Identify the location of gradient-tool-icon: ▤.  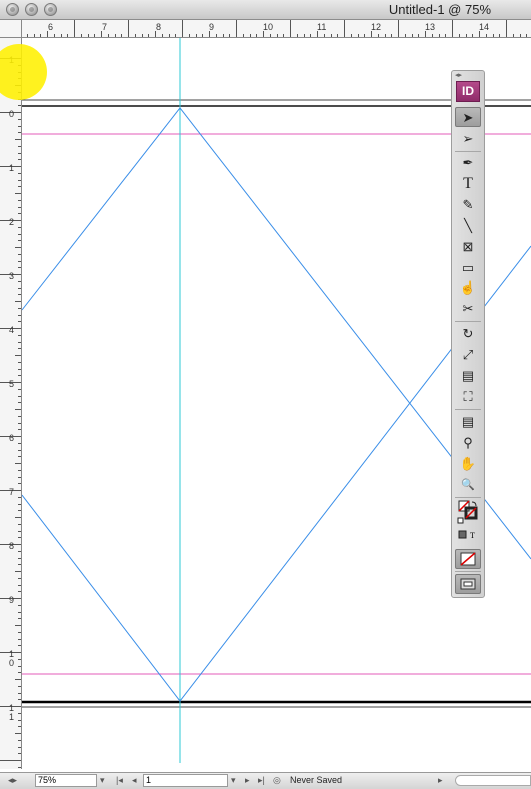
(468, 376).